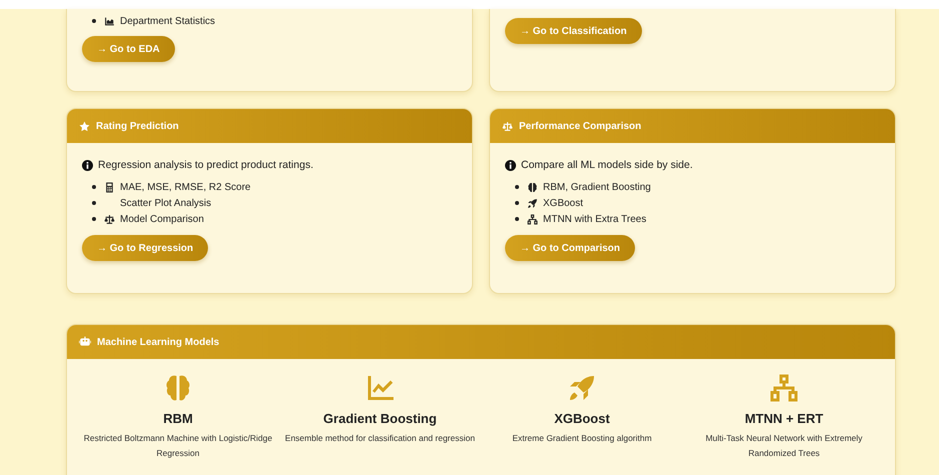 This screenshot has height=475, width=939. Describe the element at coordinates (158, 342) in the screenshot. I see `card-title: Machine Learning Models` at that location.